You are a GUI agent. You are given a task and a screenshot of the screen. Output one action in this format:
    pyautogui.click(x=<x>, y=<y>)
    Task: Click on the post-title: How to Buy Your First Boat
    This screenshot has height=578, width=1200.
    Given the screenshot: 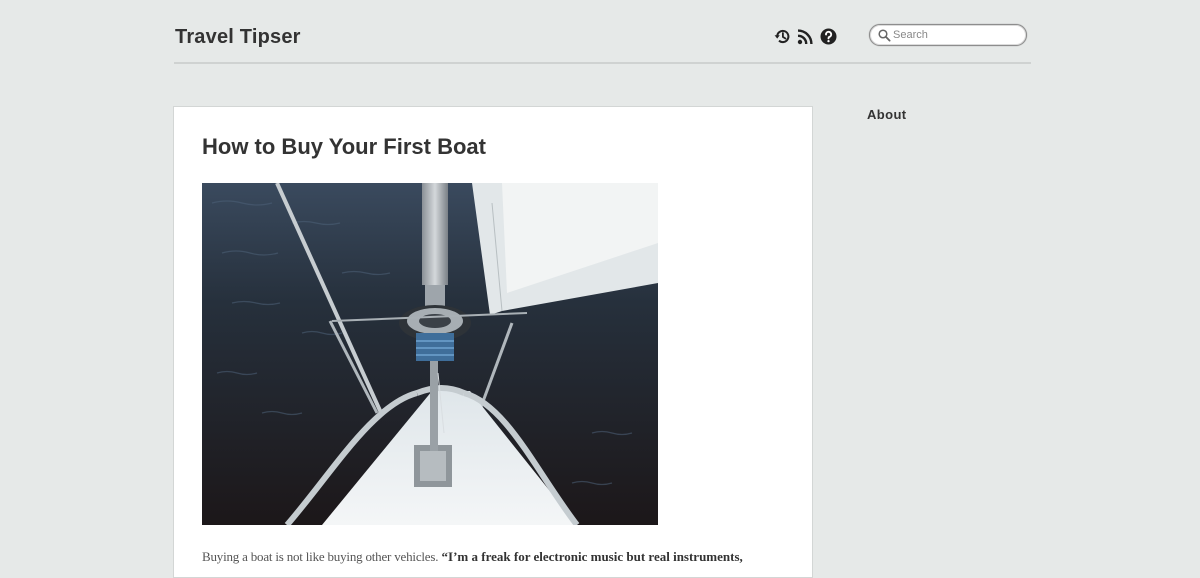 What is the action you would take?
    pyautogui.click(x=344, y=147)
    